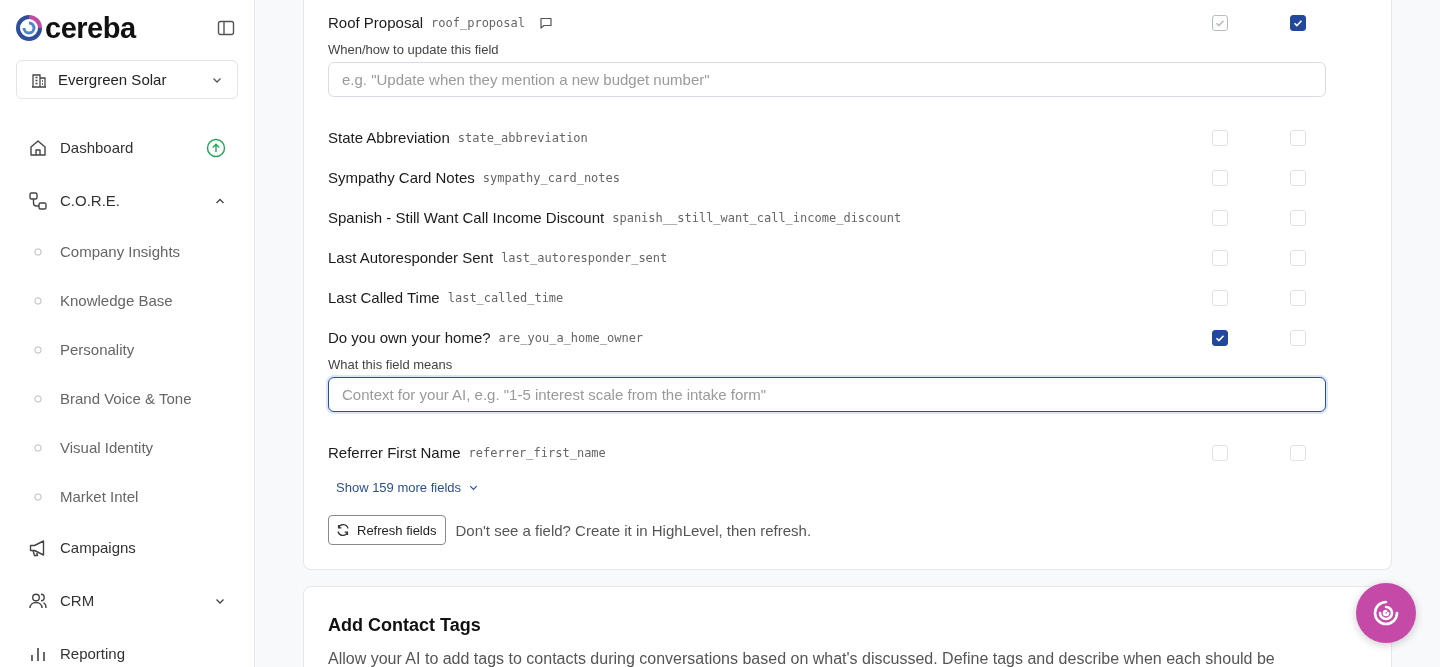 The height and width of the screenshot is (667, 1440). Describe the element at coordinates (216, 147) in the screenshot. I see `arrow-up-circle-icon` at that location.